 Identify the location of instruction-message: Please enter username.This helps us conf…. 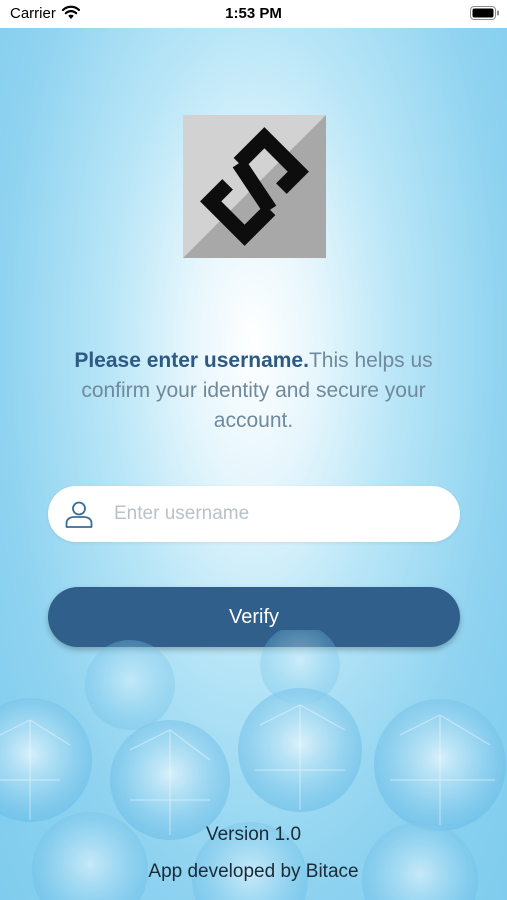
(253, 391).